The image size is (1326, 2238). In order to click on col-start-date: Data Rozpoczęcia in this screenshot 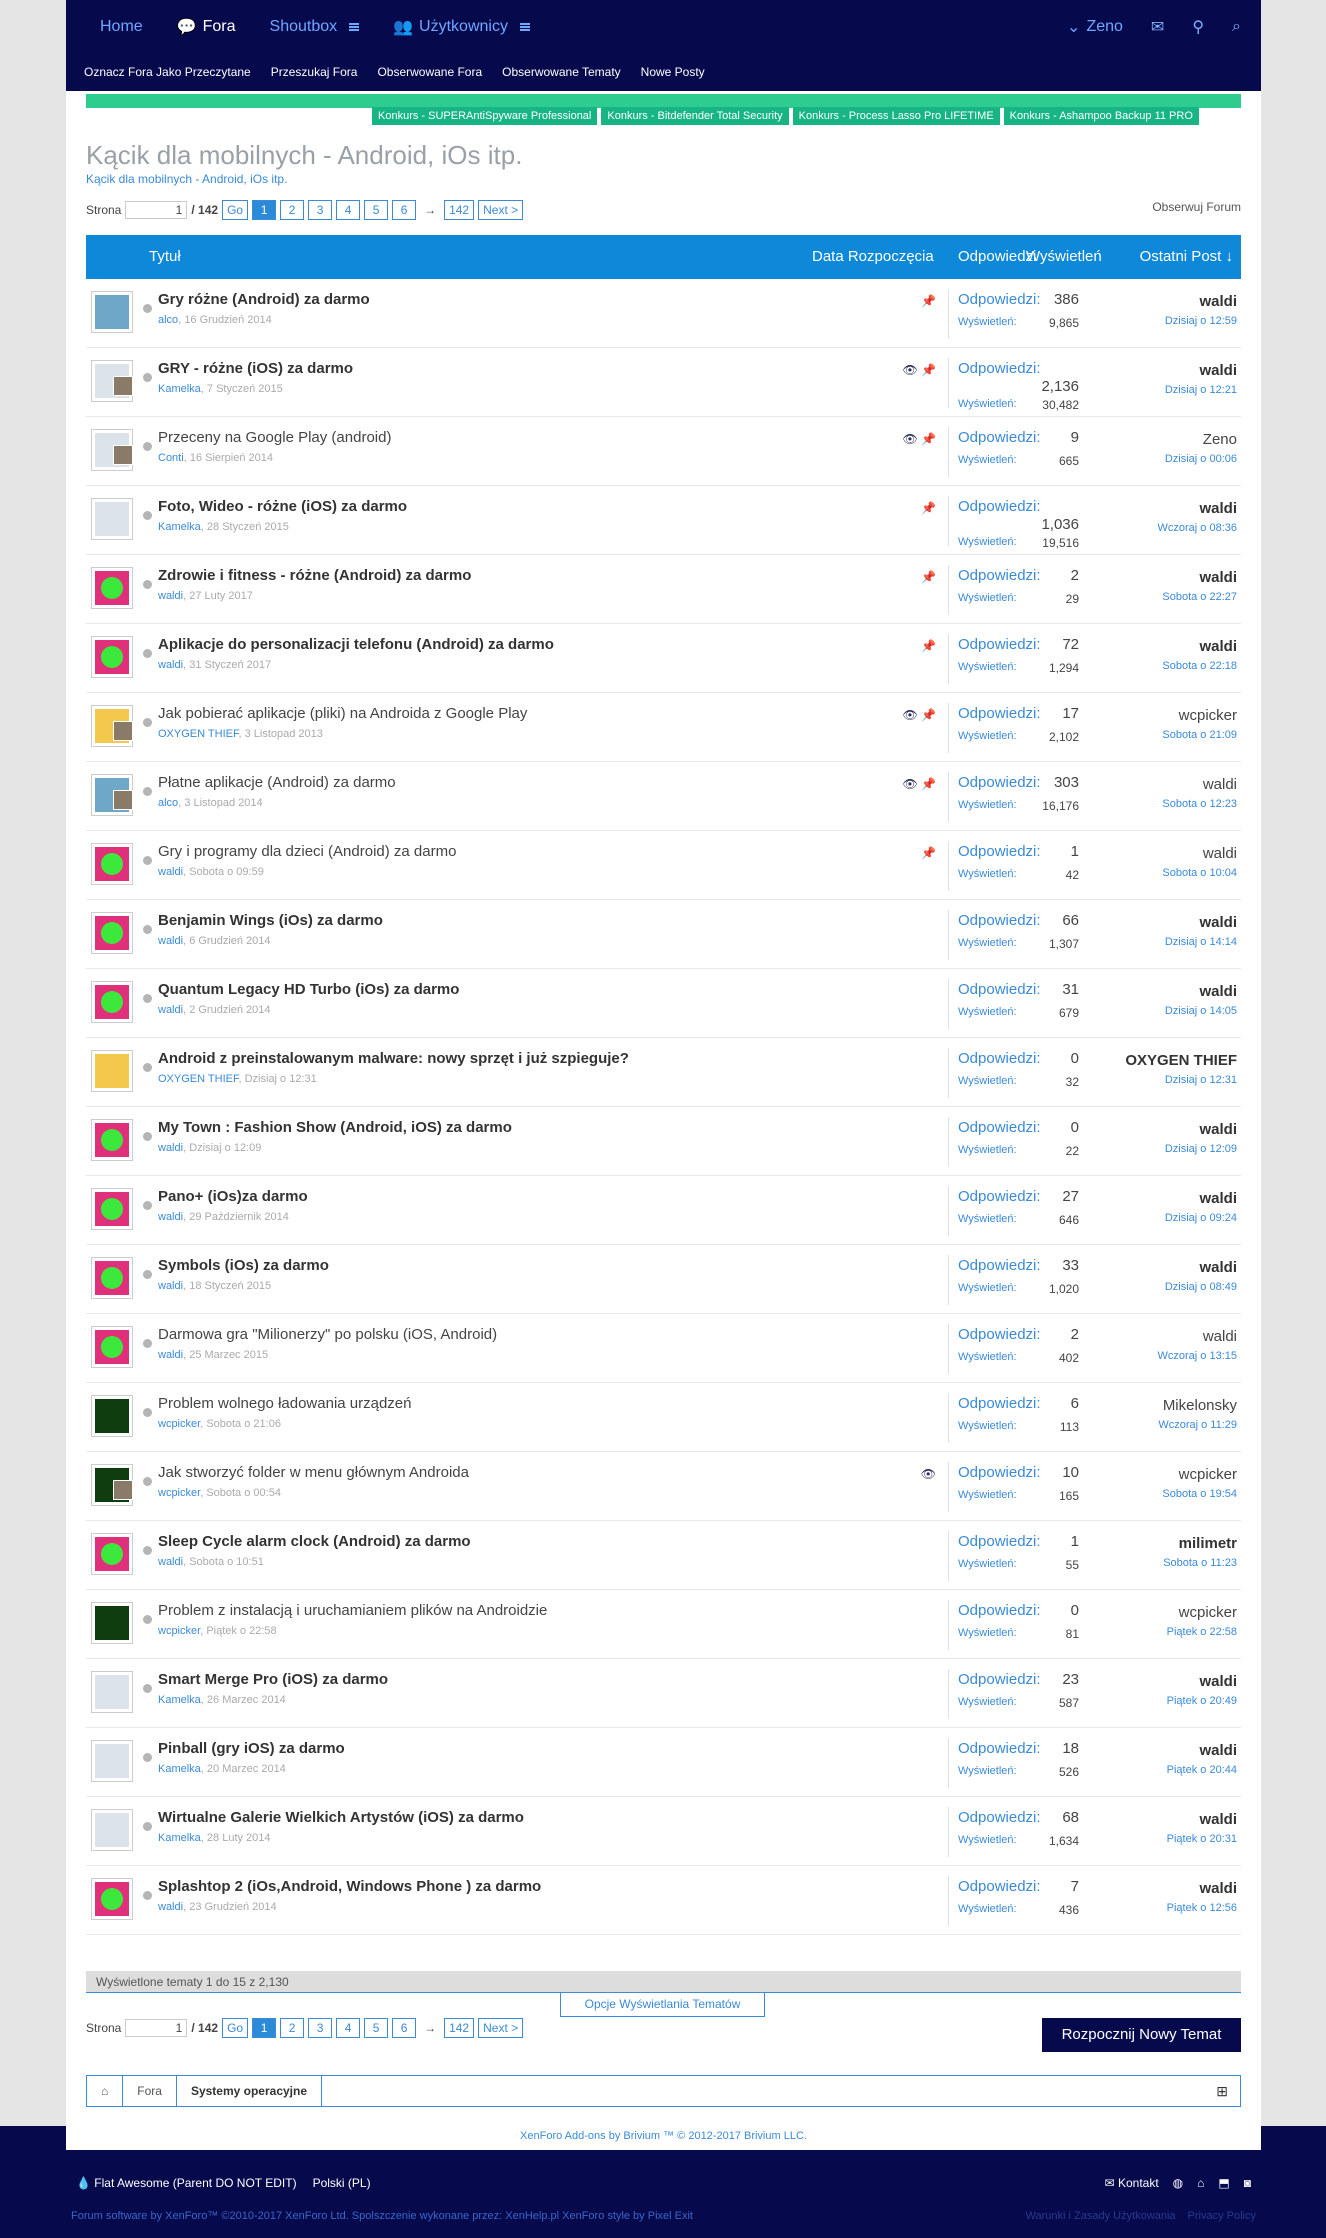, I will do `click(873, 256)`.